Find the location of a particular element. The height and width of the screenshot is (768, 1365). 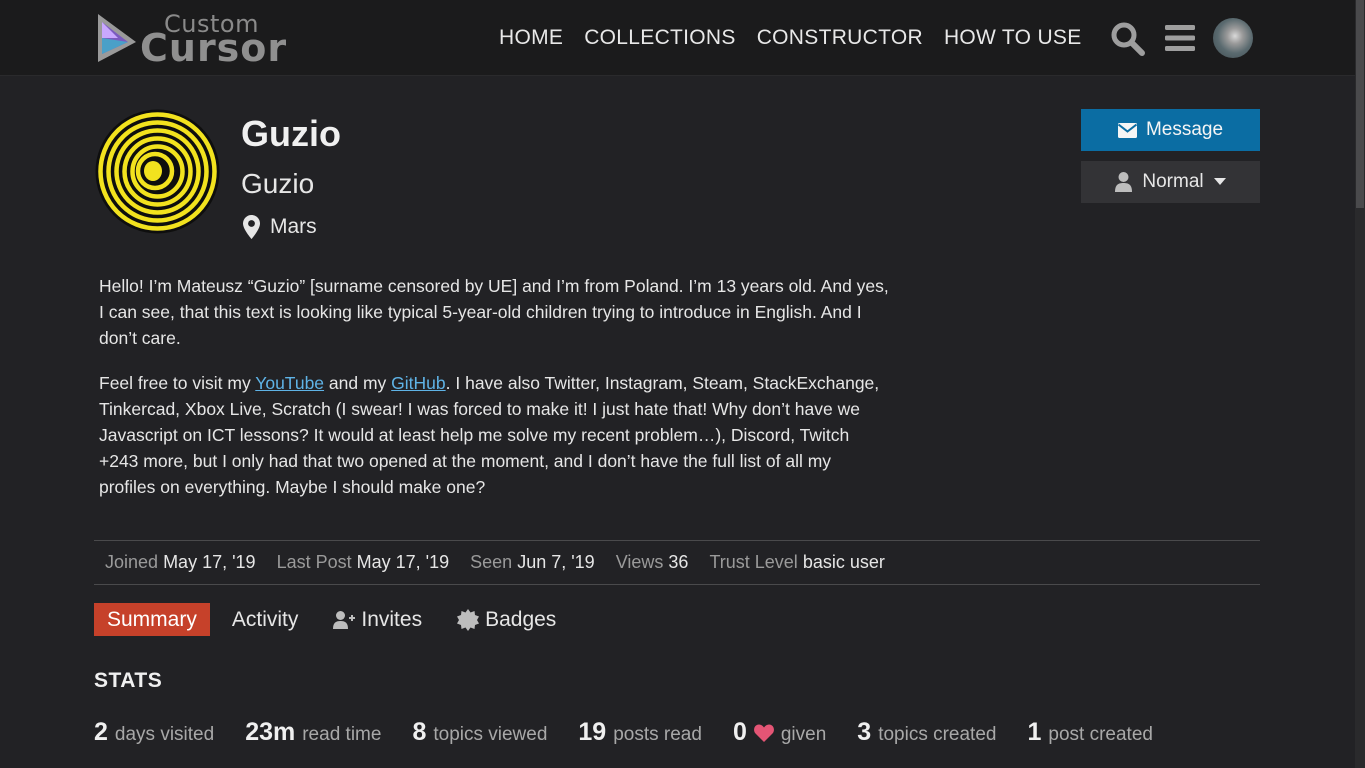

meta-views: Views 36 is located at coordinates (652, 562).